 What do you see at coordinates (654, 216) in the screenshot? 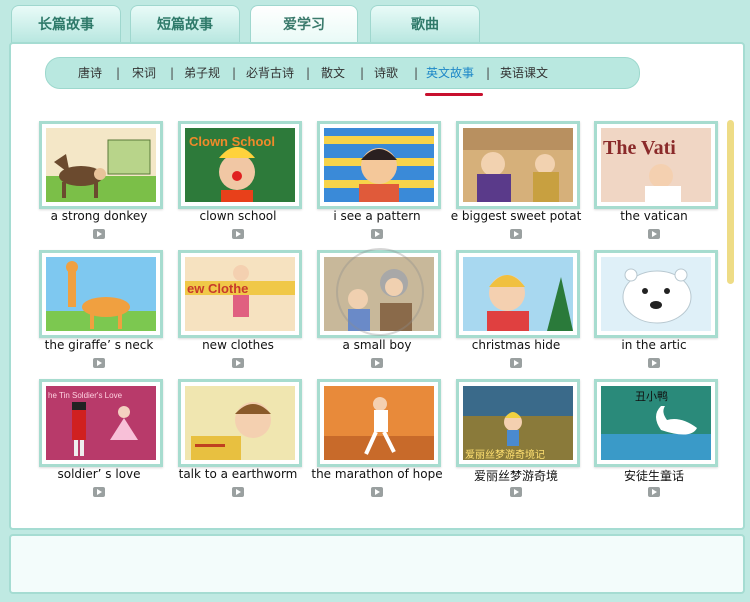
I see `story-title: the vatican` at bounding box center [654, 216].